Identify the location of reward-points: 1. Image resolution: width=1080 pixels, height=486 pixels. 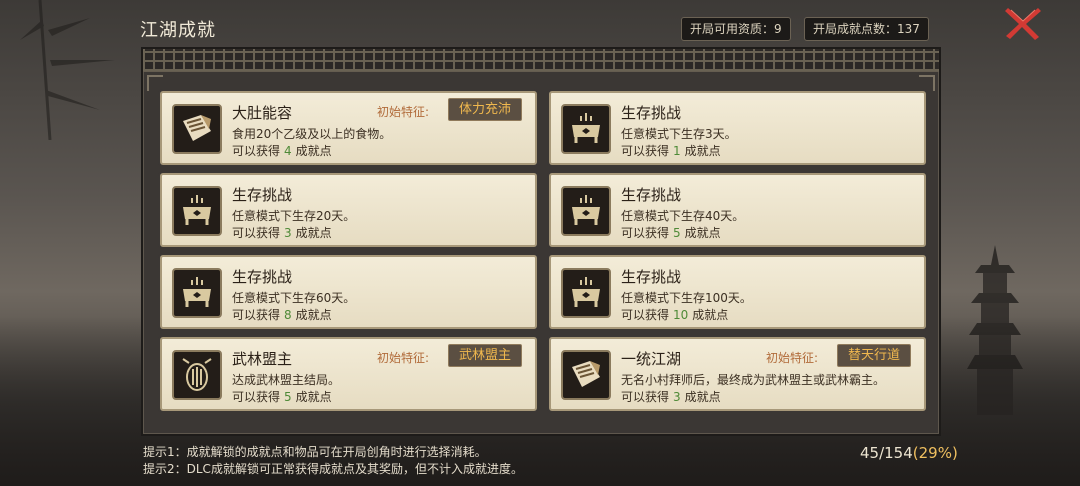
(677, 151).